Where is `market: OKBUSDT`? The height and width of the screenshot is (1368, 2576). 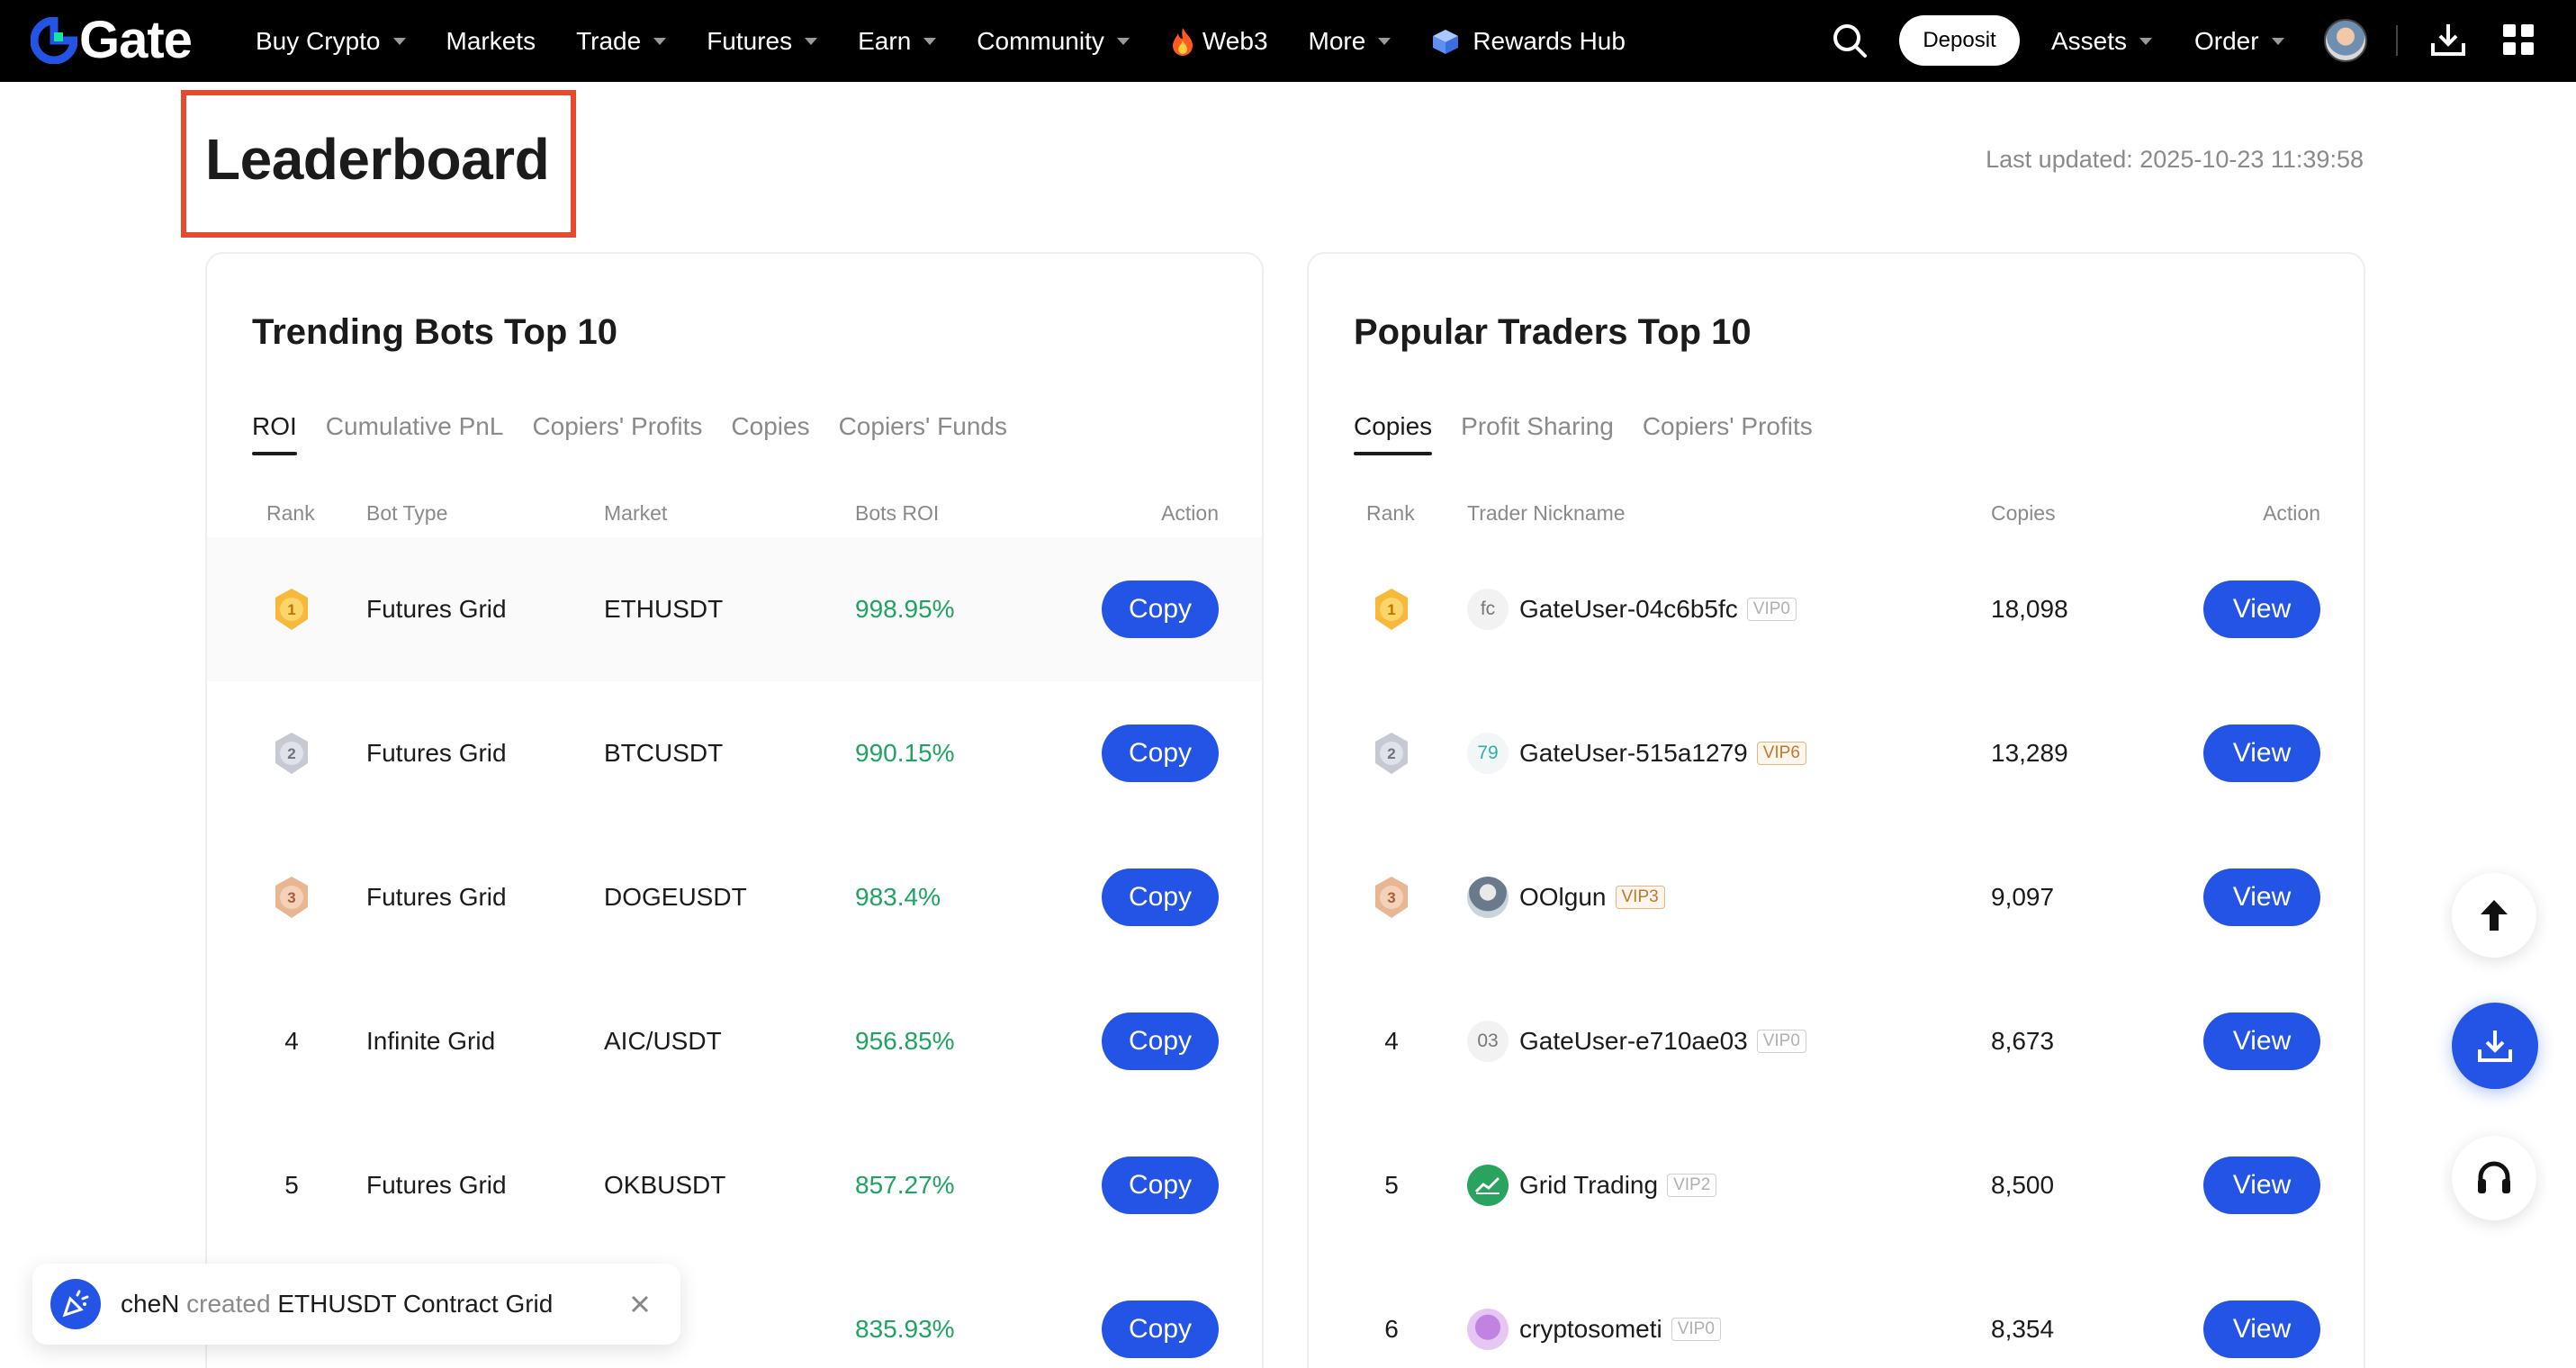
market: OKBUSDT is located at coordinates (665, 1185).